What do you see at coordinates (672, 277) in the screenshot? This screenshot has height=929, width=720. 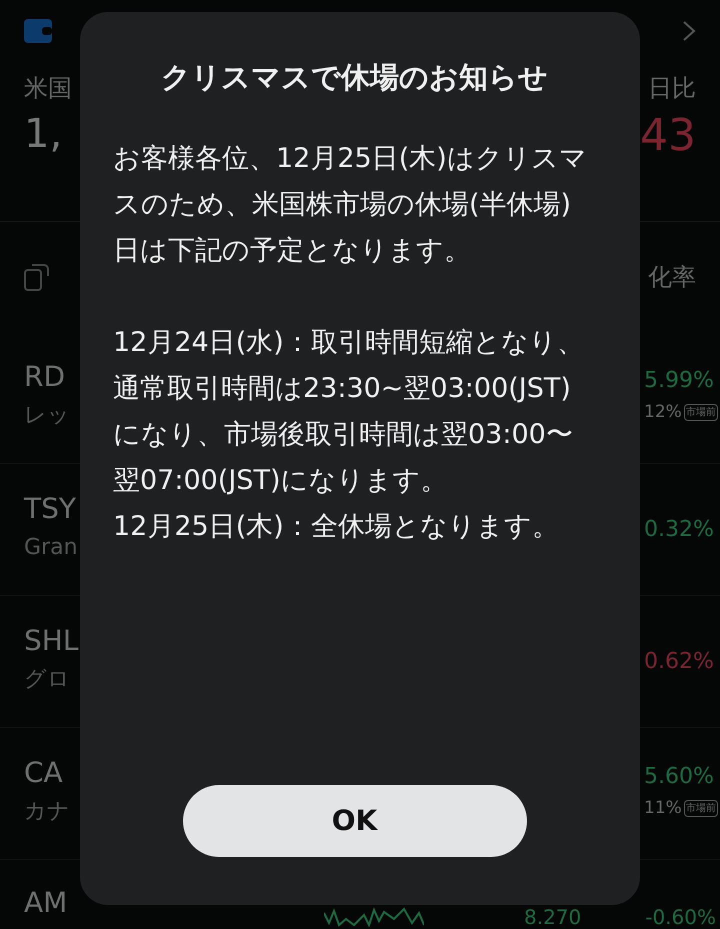 I see `column-header: 化率` at bounding box center [672, 277].